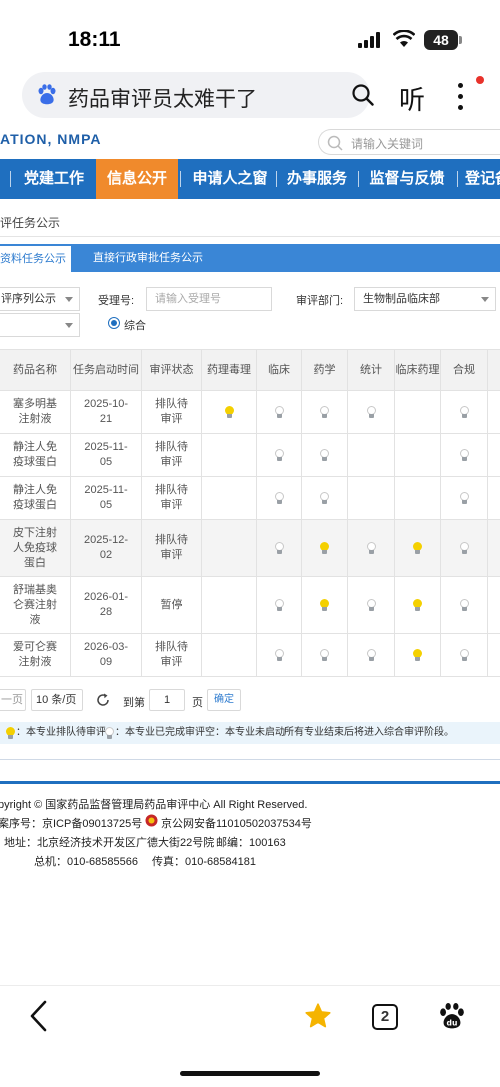 The height and width of the screenshot is (1087, 500). I want to click on table-row: 塞多明基注射液 2025-10-21 排队待审评, so click(250, 412).